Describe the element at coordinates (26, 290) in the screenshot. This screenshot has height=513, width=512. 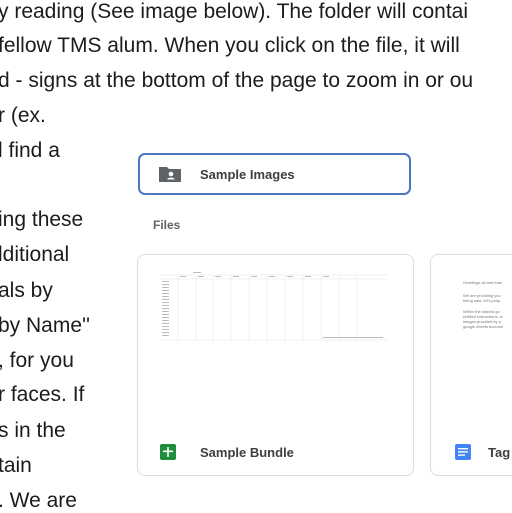
I see `doc-line: als by` at that location.